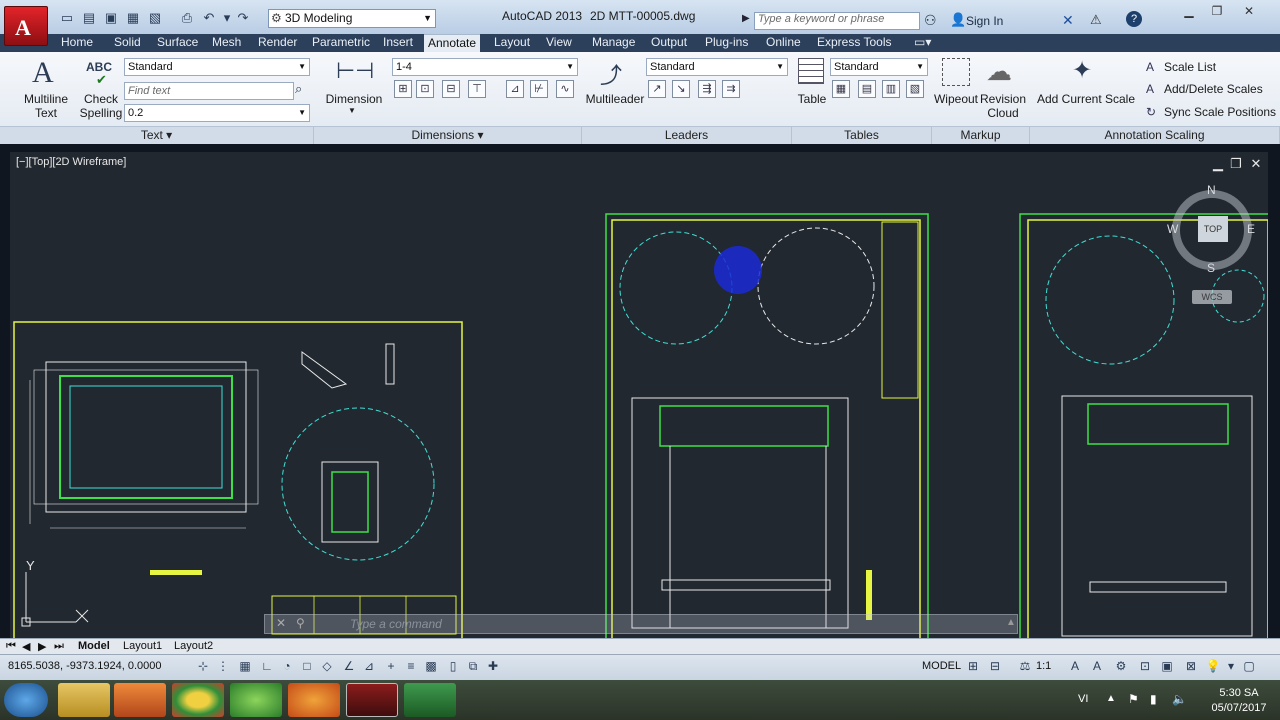 The image size is (1280, 720). I want to click on revision-cloud-button: Revision Cloud, so click(1003, 106).